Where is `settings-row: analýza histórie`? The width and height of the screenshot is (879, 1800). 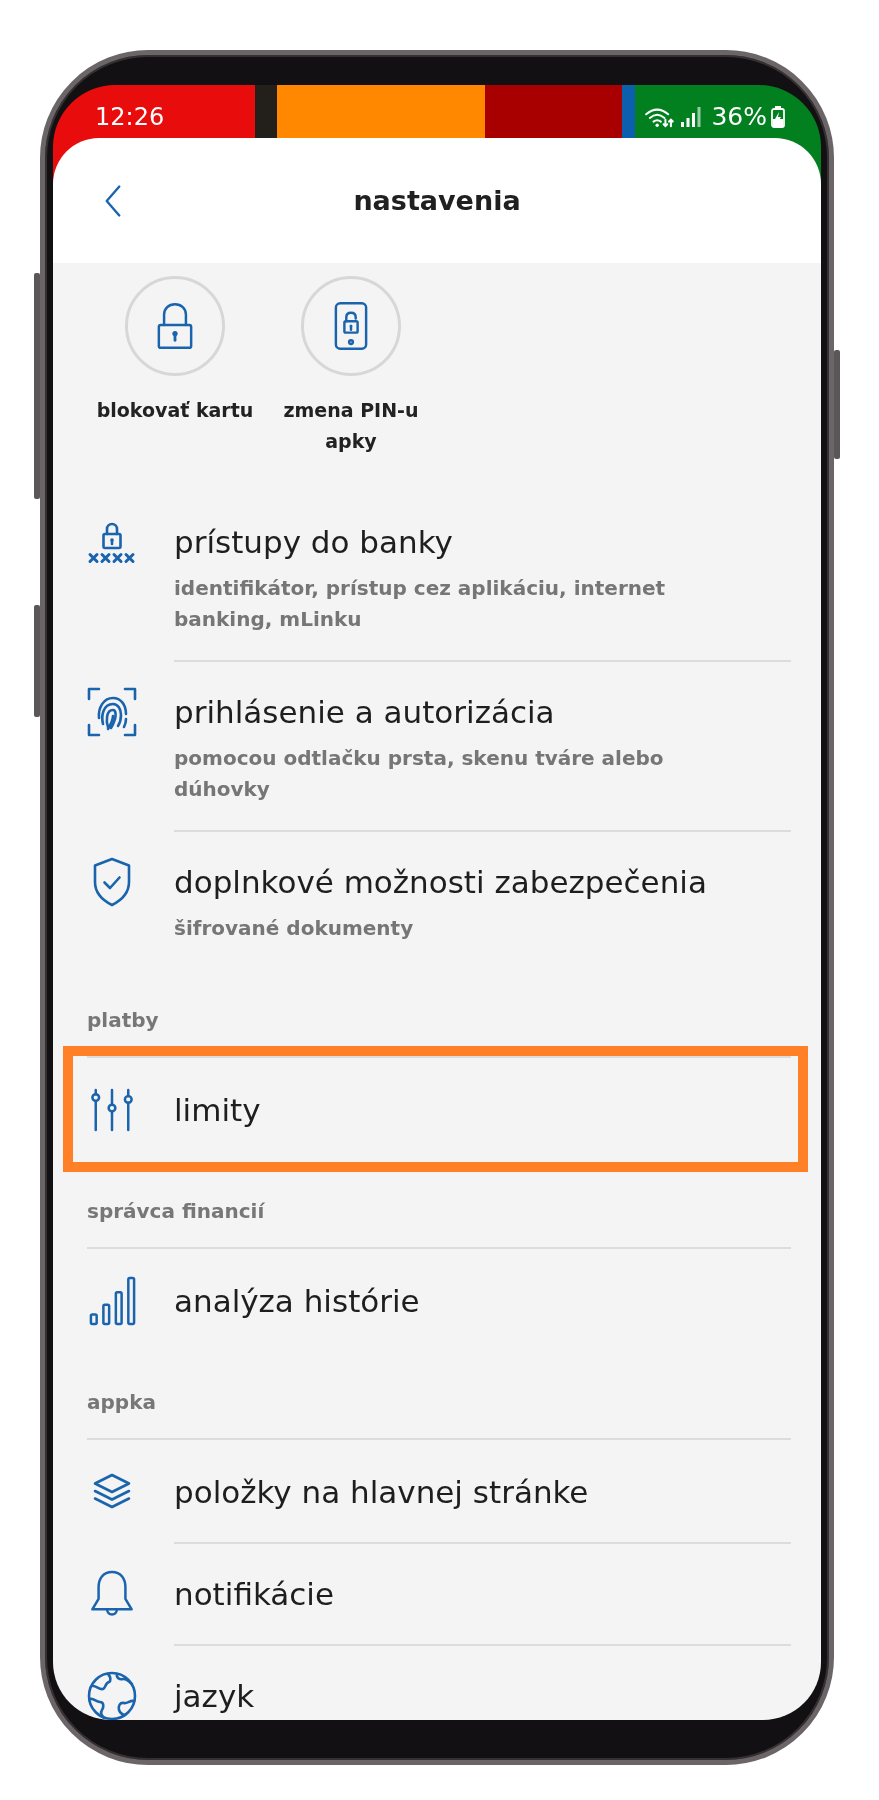
settings-row: analýza histórie is located at coordinates (439, 1300).